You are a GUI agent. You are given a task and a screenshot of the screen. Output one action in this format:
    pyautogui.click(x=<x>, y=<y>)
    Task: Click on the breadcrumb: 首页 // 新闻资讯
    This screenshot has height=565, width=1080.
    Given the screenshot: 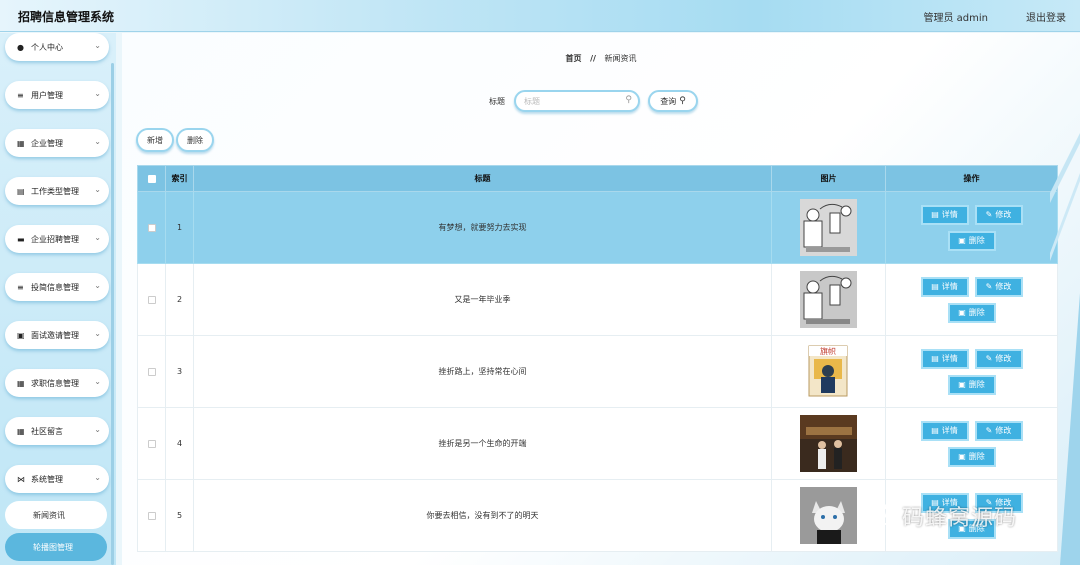 What is the action you would take?
    pyautogui.click(x=601, y=58)
    